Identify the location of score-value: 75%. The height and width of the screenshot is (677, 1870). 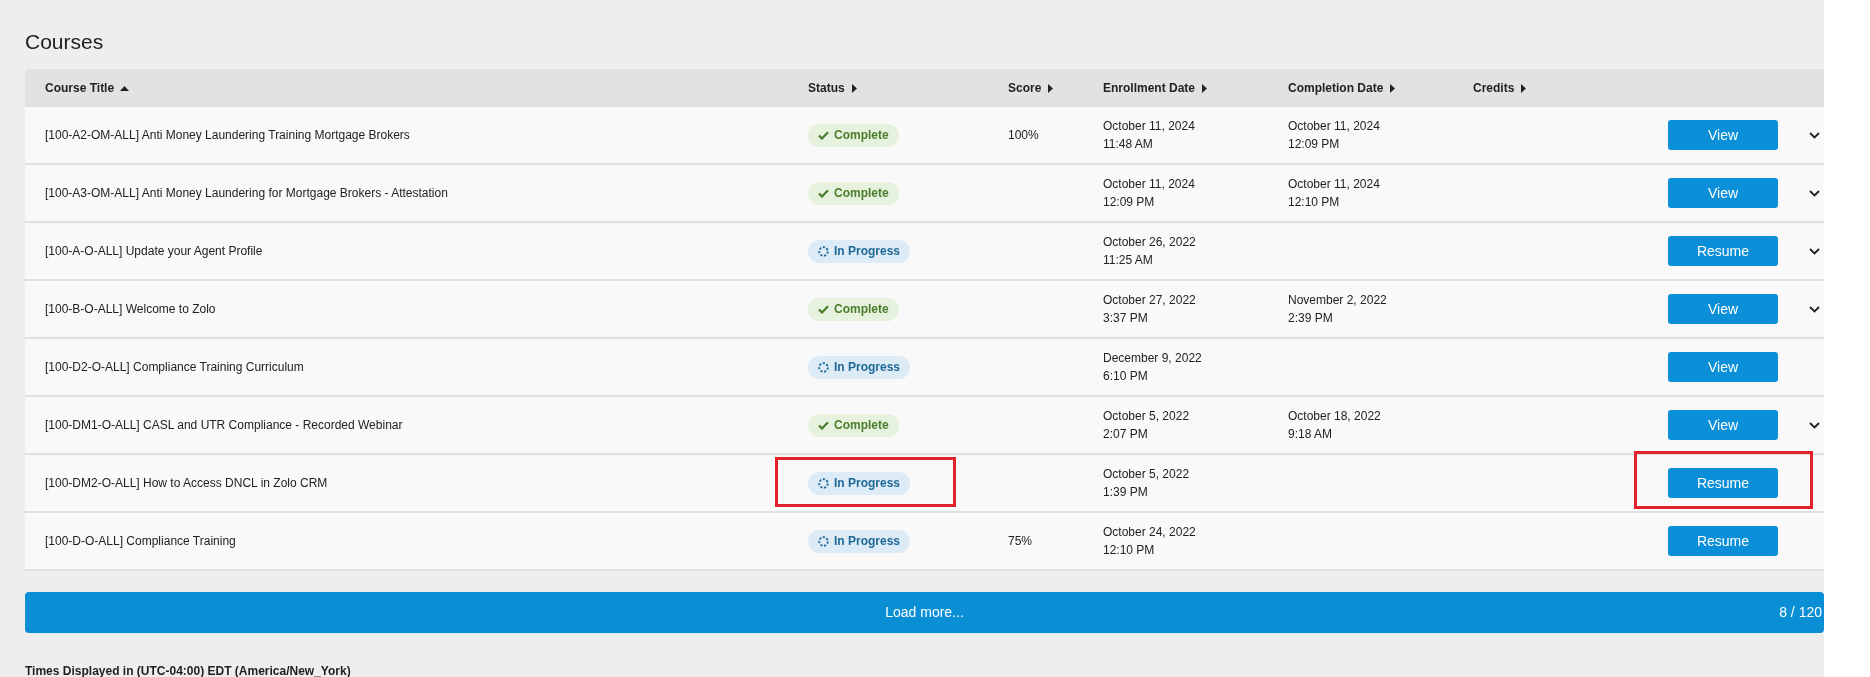
(1020, 541).